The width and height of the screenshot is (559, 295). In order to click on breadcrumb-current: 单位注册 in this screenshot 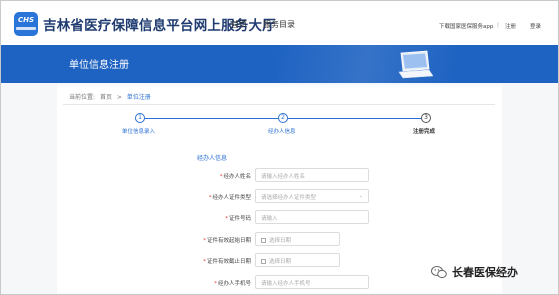, I will do `click(138, 97)`.